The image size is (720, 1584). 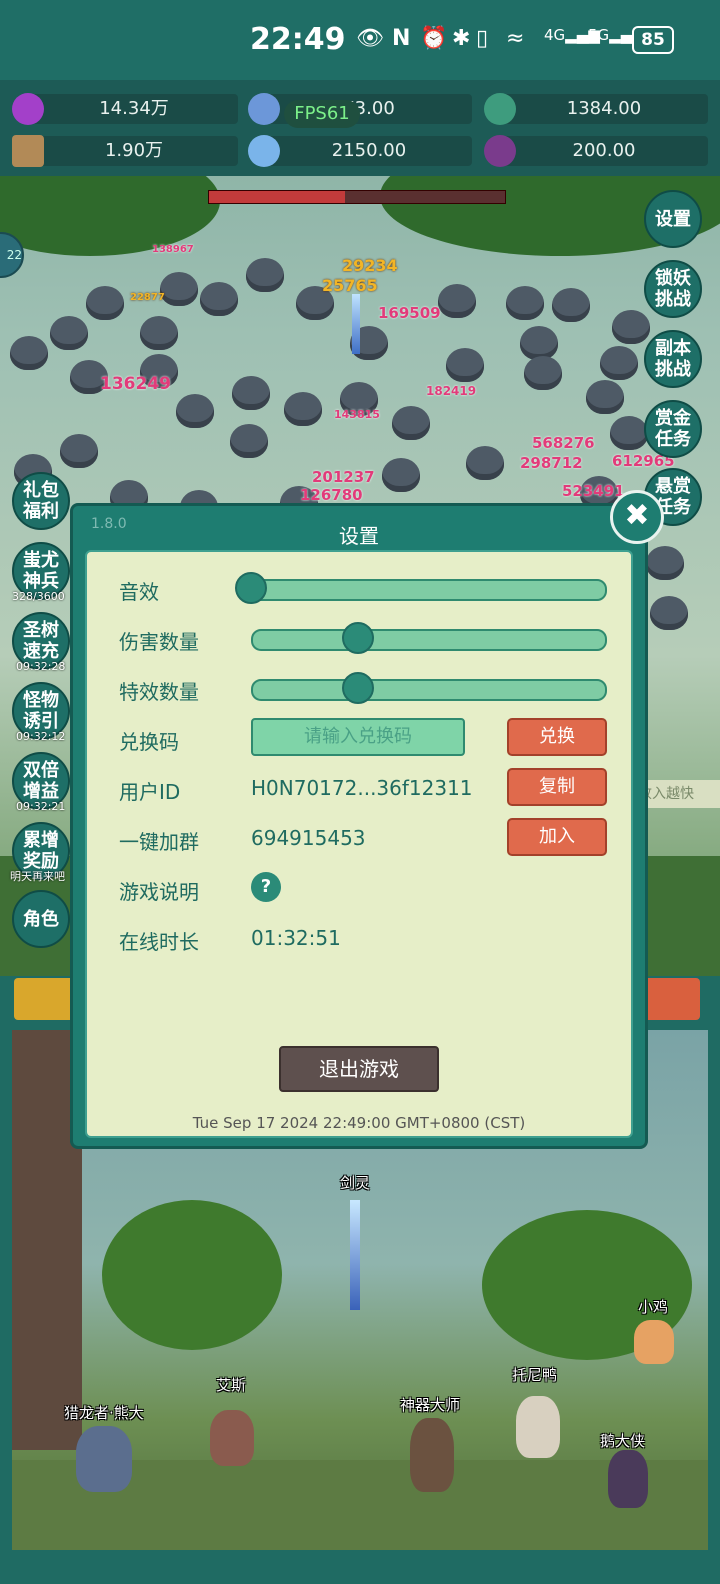 I want to click on effects-count-slider, so click(x=429, y=690).